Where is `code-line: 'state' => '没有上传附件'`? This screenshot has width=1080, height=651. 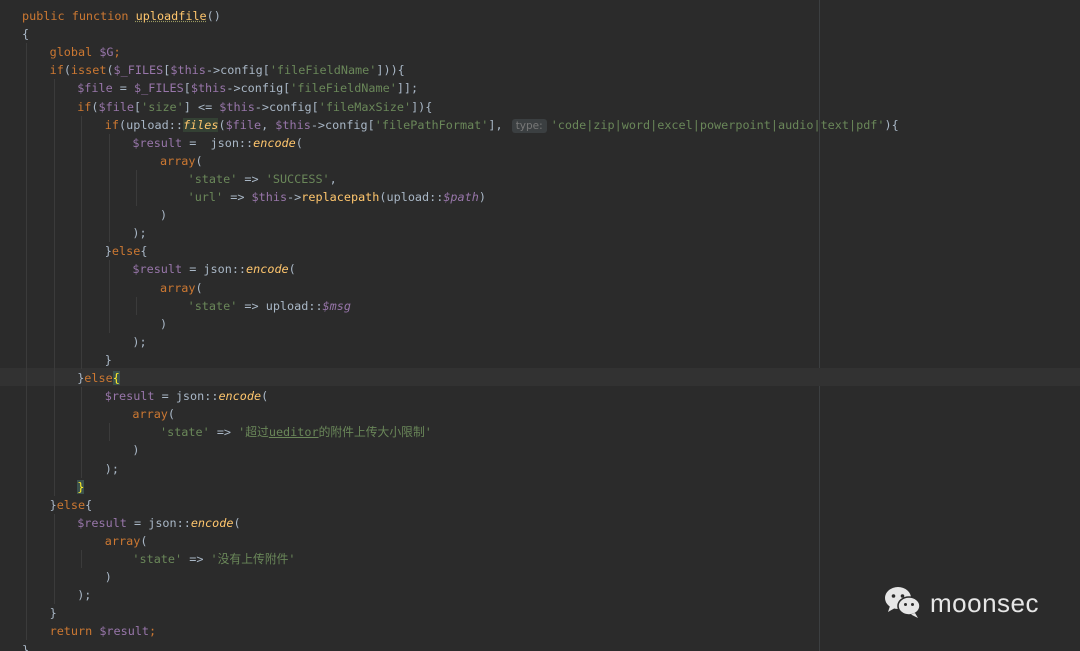
code-line: 'state' => '没有上传附件' is located at coordinates (213, 559).